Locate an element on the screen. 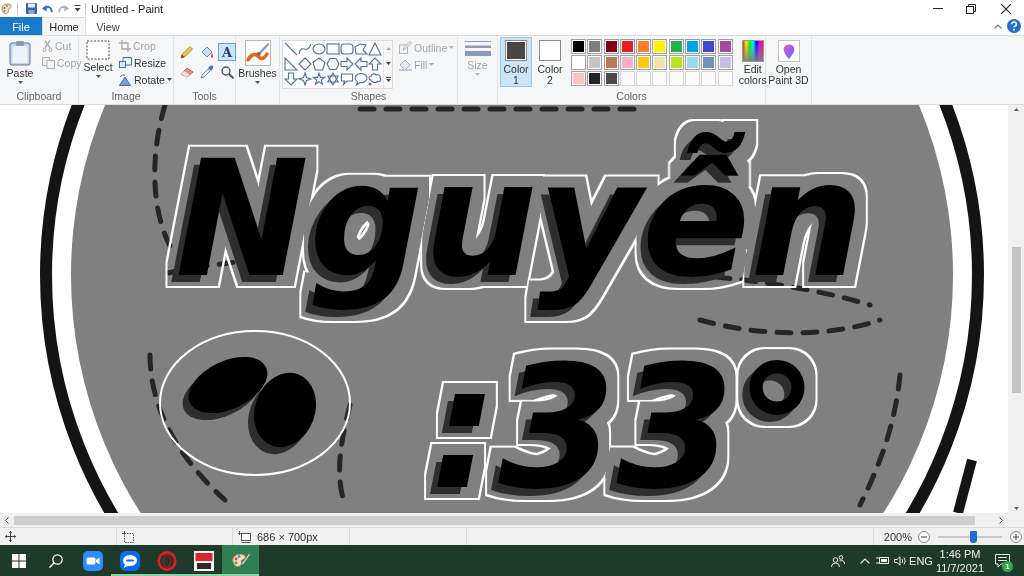 Image resolution: width=1024 pixels, height=576 pixels. select-button: Select is located at coordinates (98, 62).